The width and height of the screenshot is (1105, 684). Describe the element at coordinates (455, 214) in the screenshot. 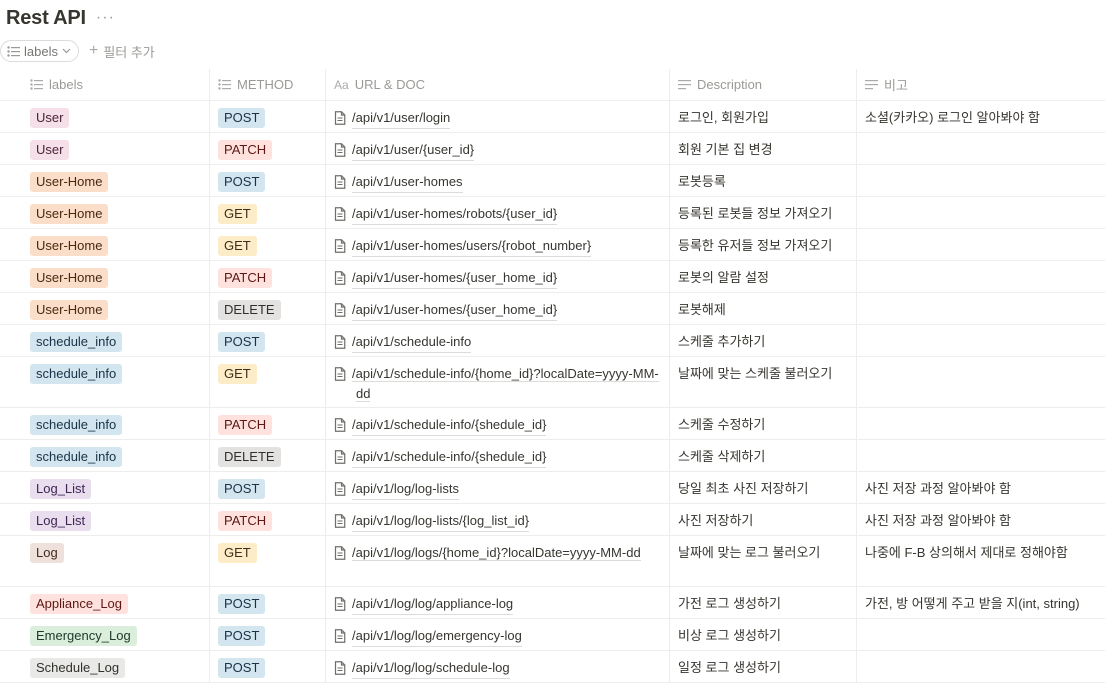

I see `url-link: /api/v1/user-homes/robots/{user_id}` at that location.